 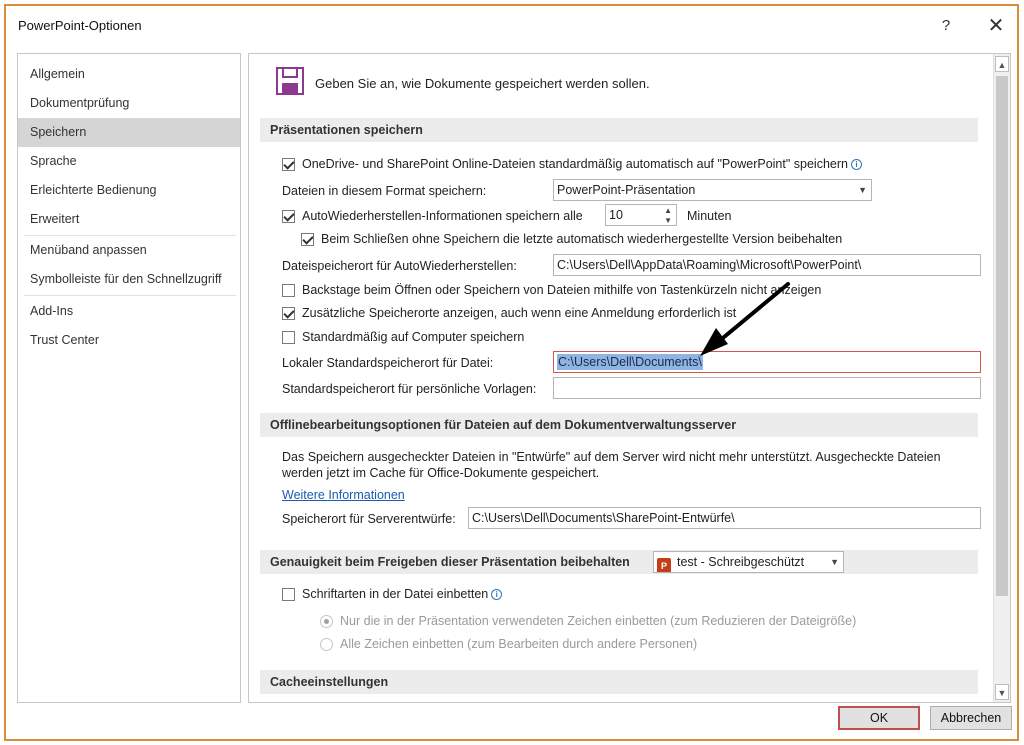 What do you see at coordinates (129, 190) in the screenshot?
I see `sidebar-item-erleichterte-bedienung: Erleichterte Bedienung` at bounding box center [129, 190].